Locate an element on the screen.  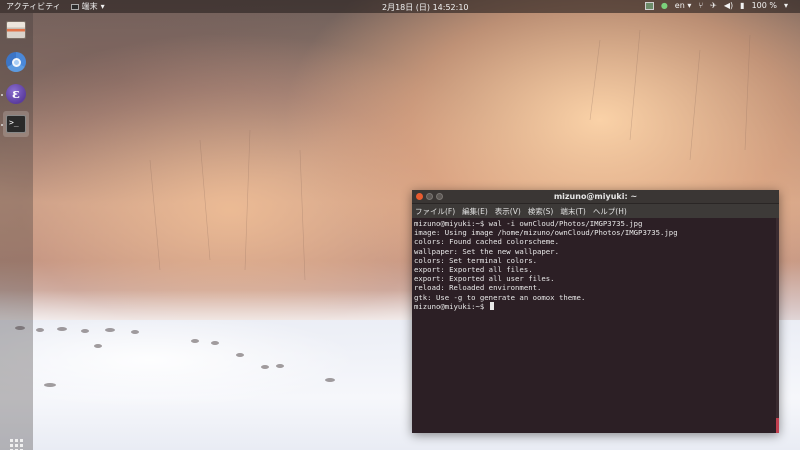
dock-item-emacs: ε is located at coordinates (16, 94).